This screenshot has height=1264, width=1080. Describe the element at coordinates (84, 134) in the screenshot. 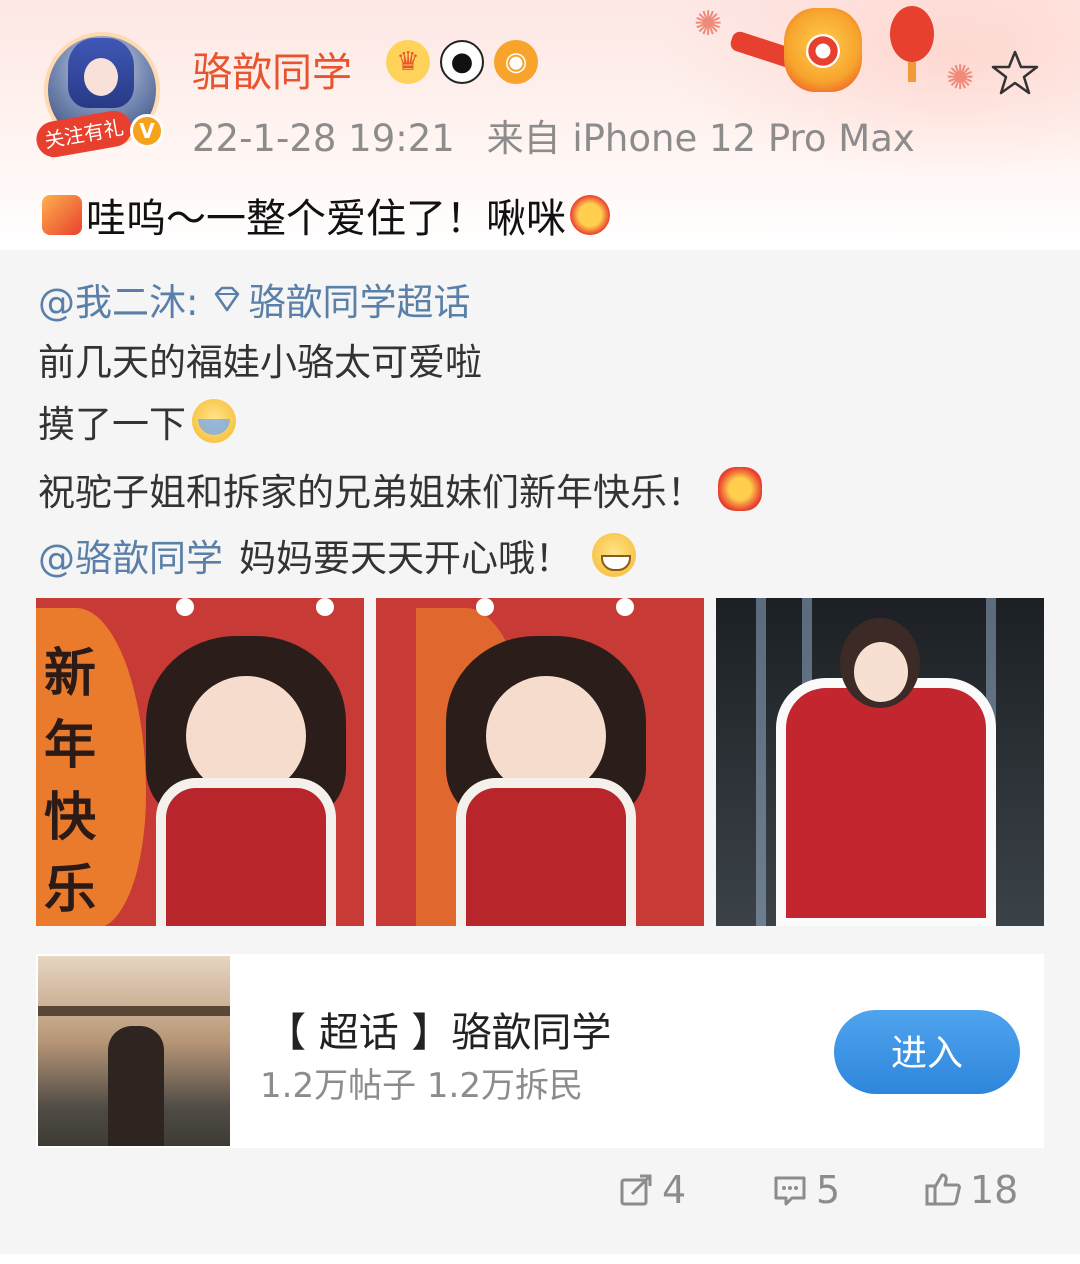

I see `follow-gift-badge: 关注有礼` at that location.